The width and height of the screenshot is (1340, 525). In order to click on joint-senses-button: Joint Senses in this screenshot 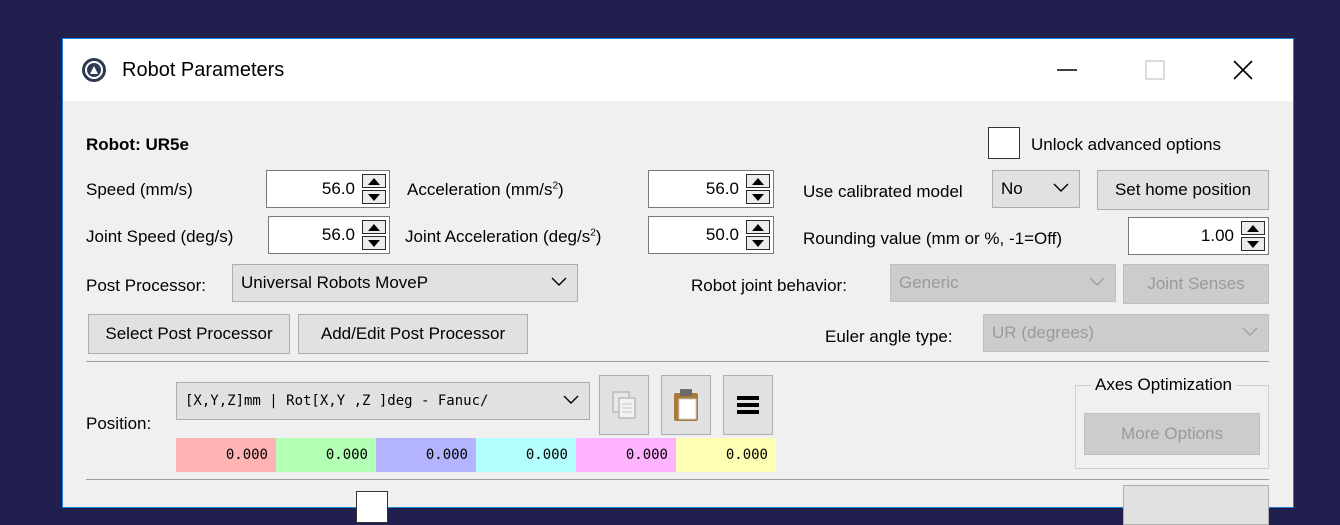, I will do `click(1196, 284)`.